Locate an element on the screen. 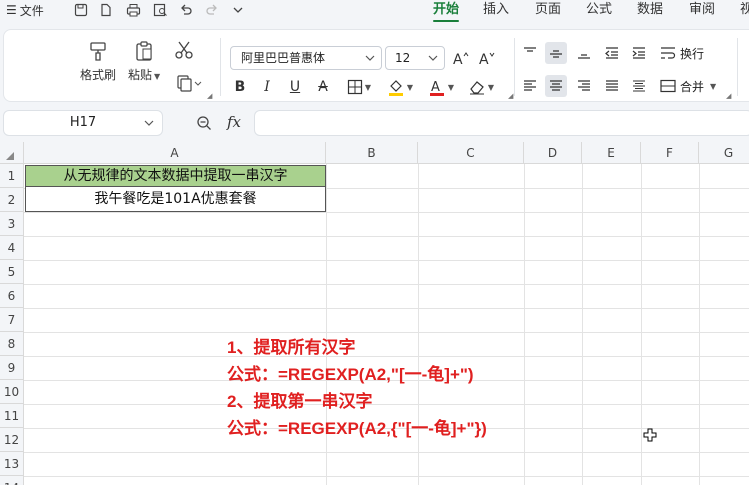  row-header: 5 is located at coordinates (12, 272).